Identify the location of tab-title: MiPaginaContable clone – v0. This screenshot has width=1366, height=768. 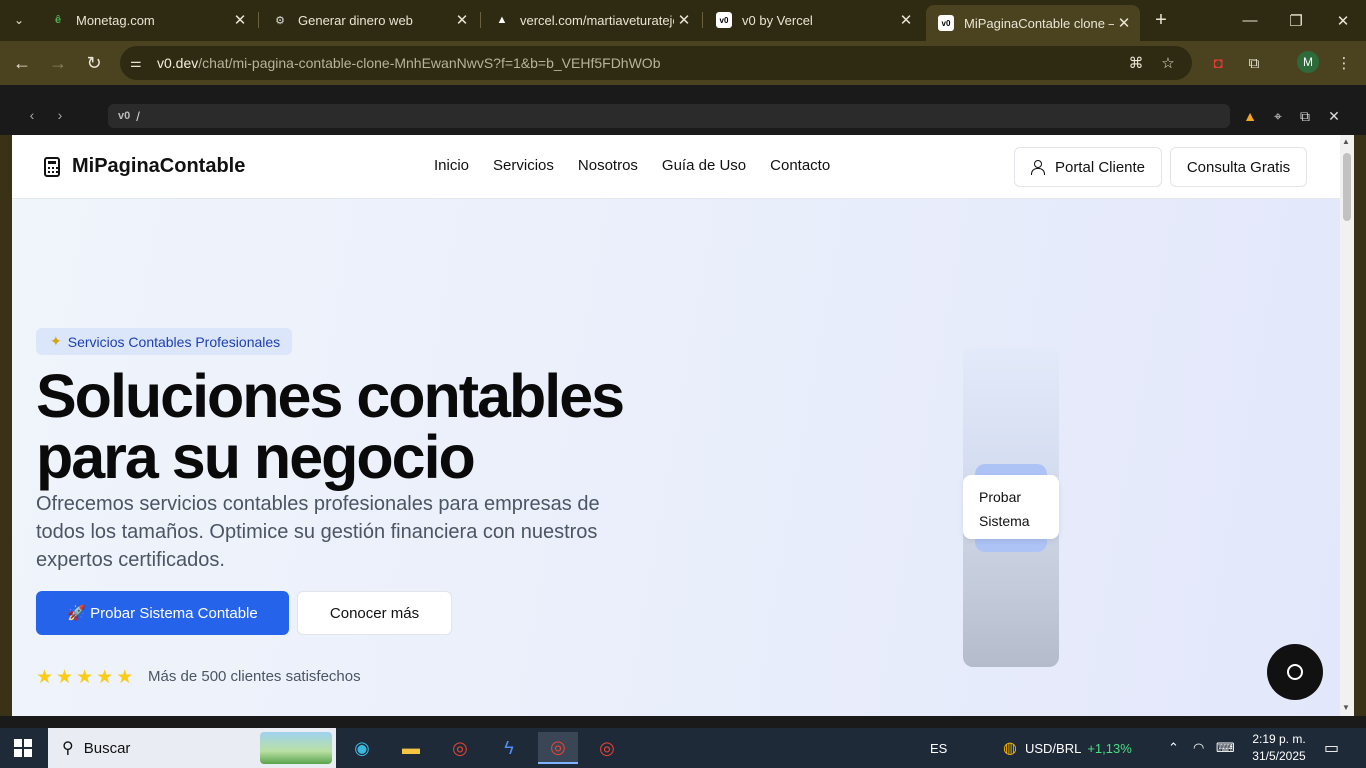
(1039, 23).